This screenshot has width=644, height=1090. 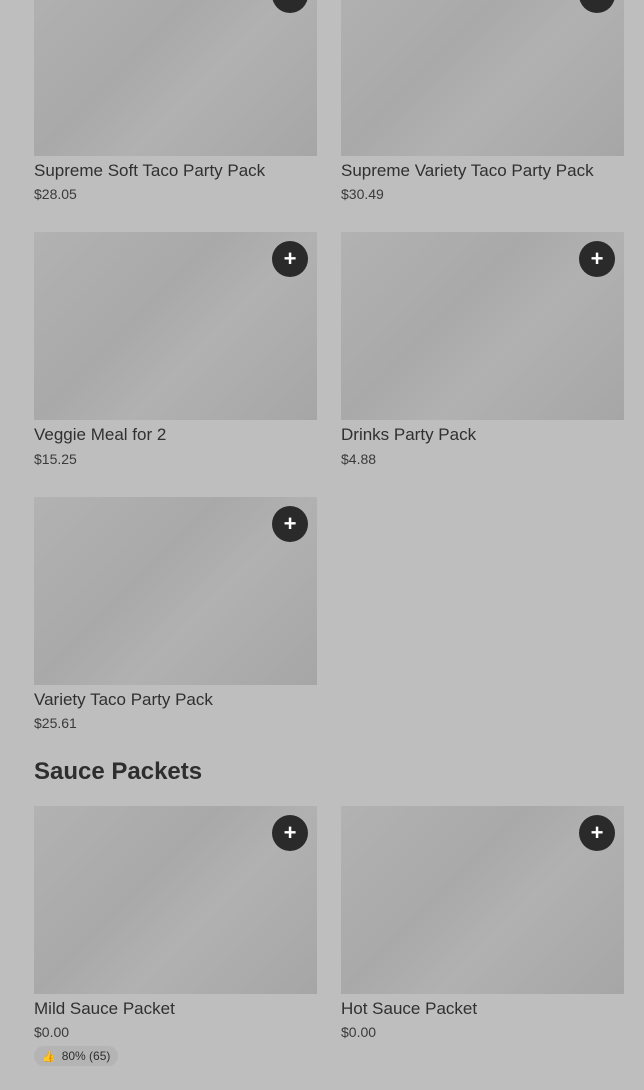 What do you see at coordinates (175, 435) in the screenshot?
I see `item-name: Veggie Meal for 2` at bounding box center [175, 435].